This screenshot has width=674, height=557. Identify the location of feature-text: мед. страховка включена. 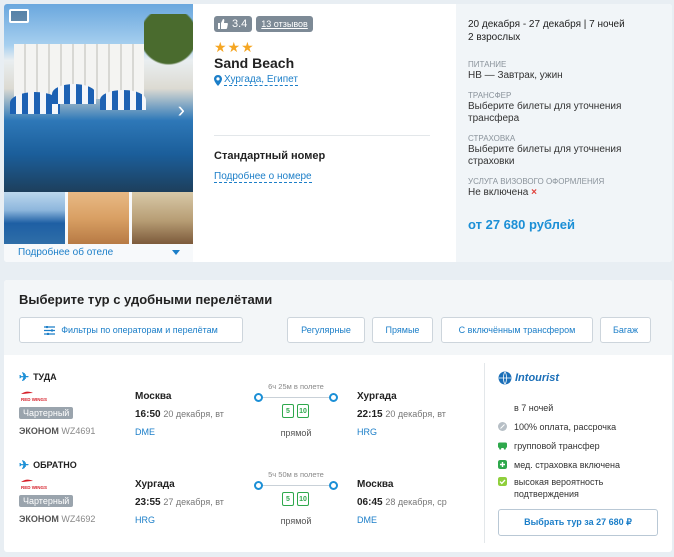
(567, 465).